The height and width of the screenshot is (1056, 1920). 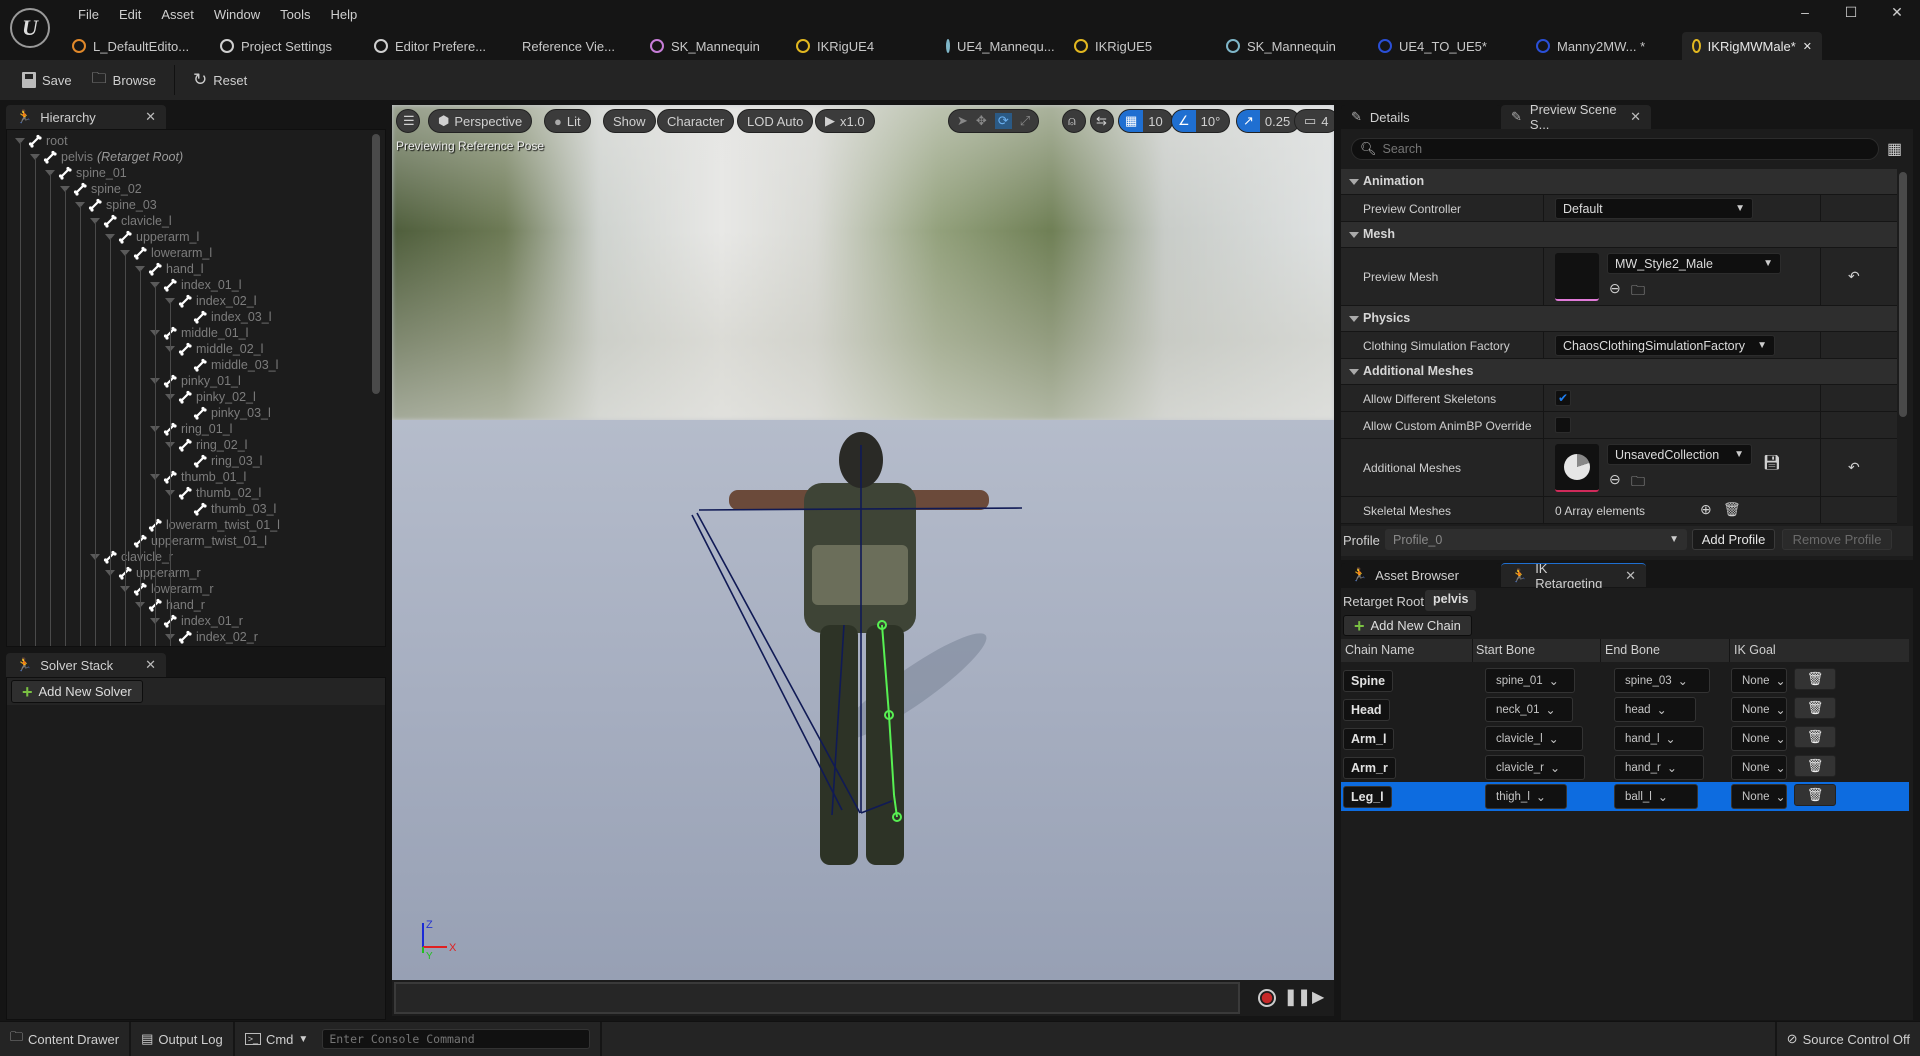 I want to click on tree-row: lowerarm_twist_01_l, so click(x=214, y=525).